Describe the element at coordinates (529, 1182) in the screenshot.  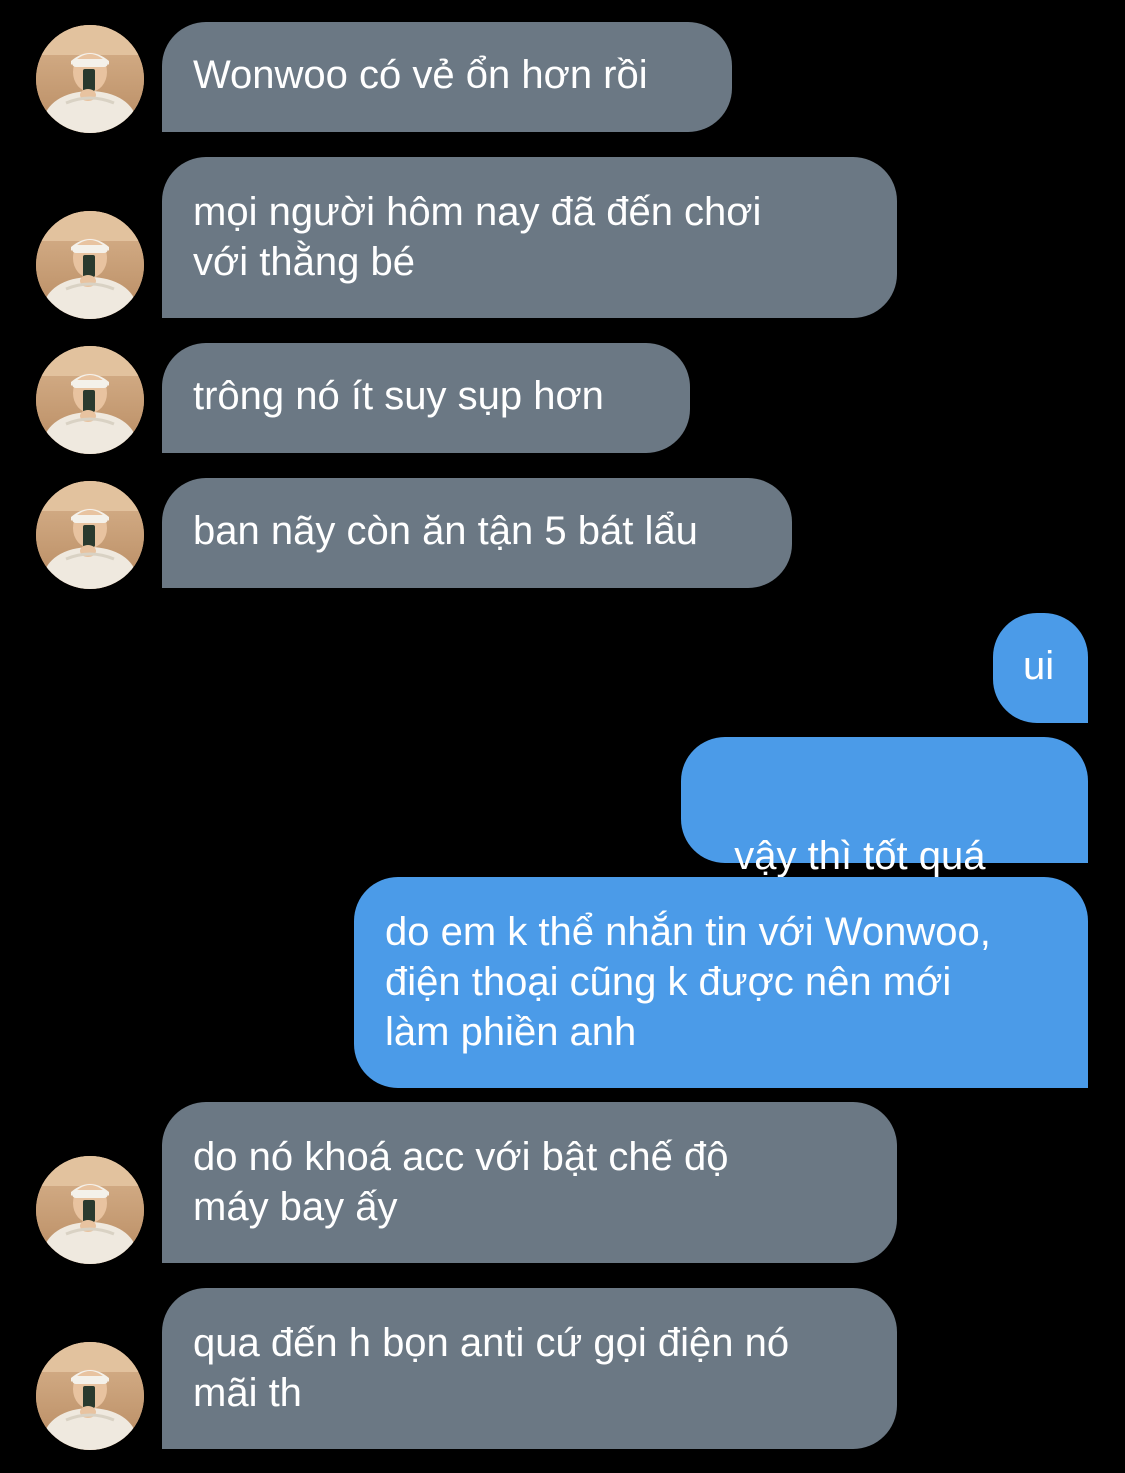
I see `incoming-message-bubble: do nó khoá acc với bật chế độ máy bay ấy` at that location.